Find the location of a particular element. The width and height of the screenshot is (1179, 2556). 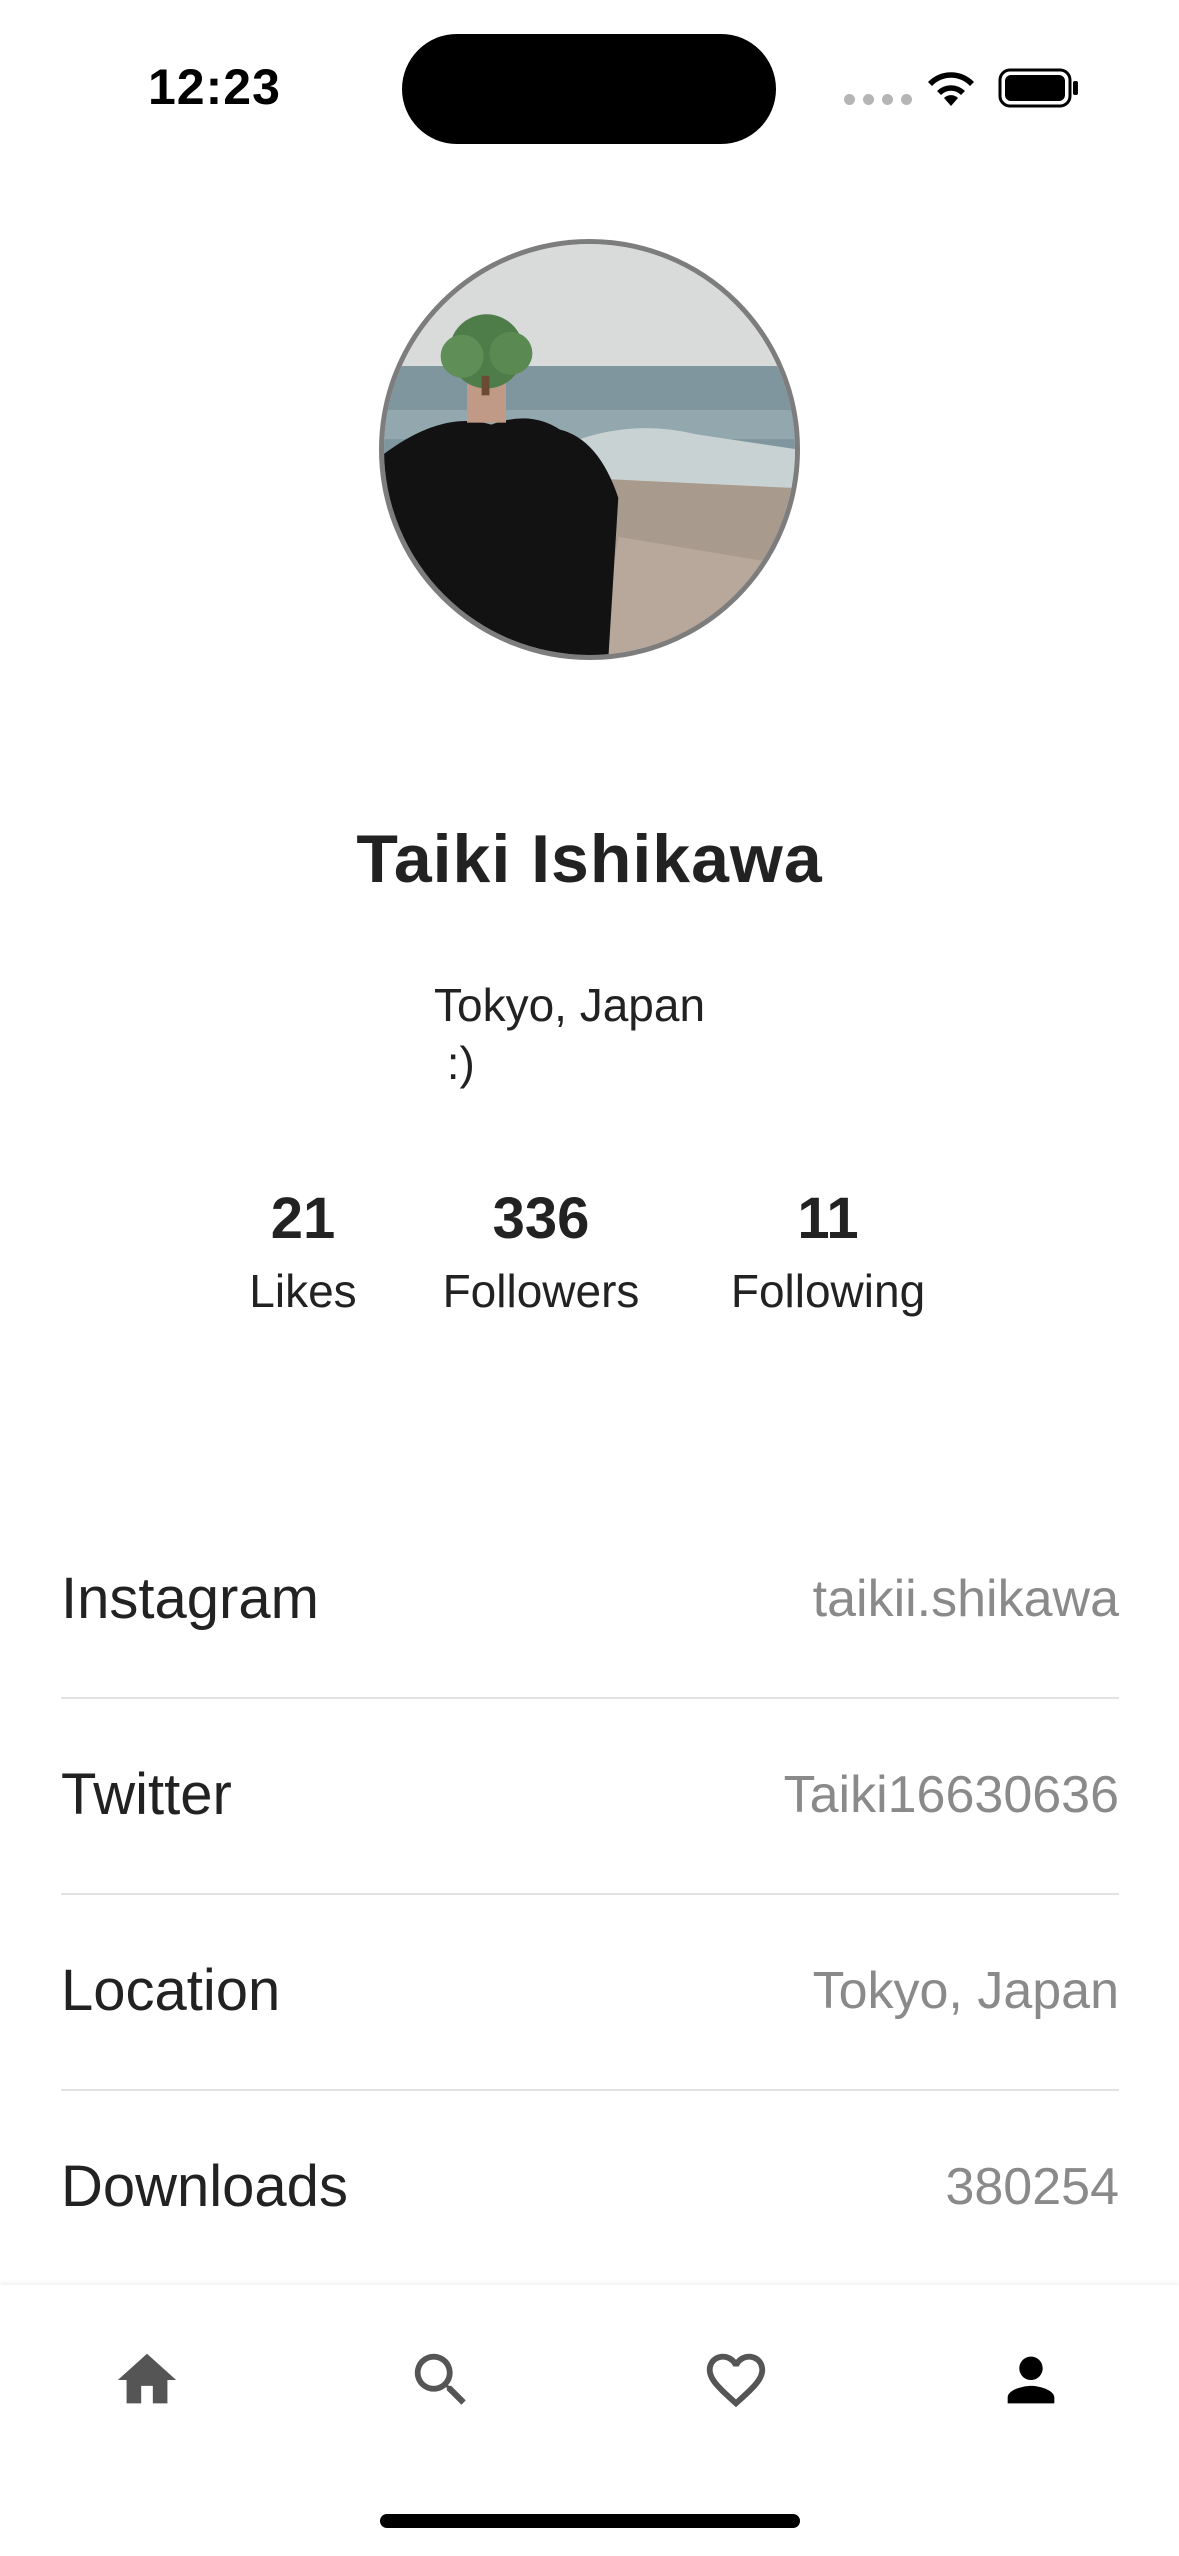

stat-value: 21 is located at coordinates (303, 1218).